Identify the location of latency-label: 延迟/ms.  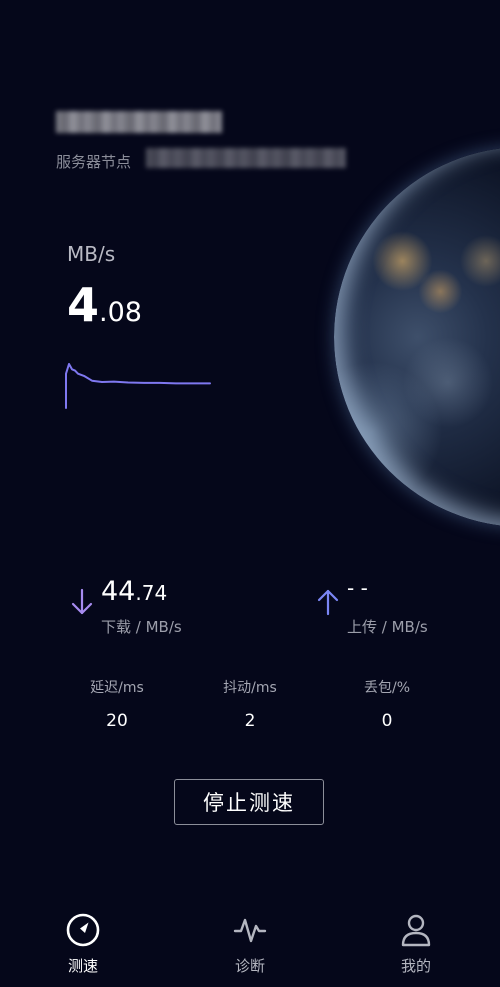
(117, 688).